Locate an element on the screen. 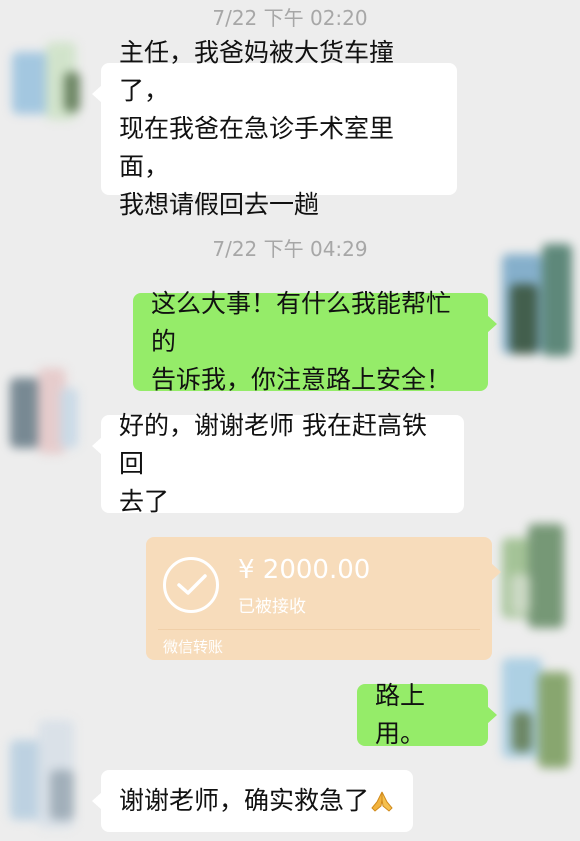 The height and width of the screenshot is (841, 580). message-bubble-incoming: 谢谢老师，确实救急了 is located at coordinates (252, 801).